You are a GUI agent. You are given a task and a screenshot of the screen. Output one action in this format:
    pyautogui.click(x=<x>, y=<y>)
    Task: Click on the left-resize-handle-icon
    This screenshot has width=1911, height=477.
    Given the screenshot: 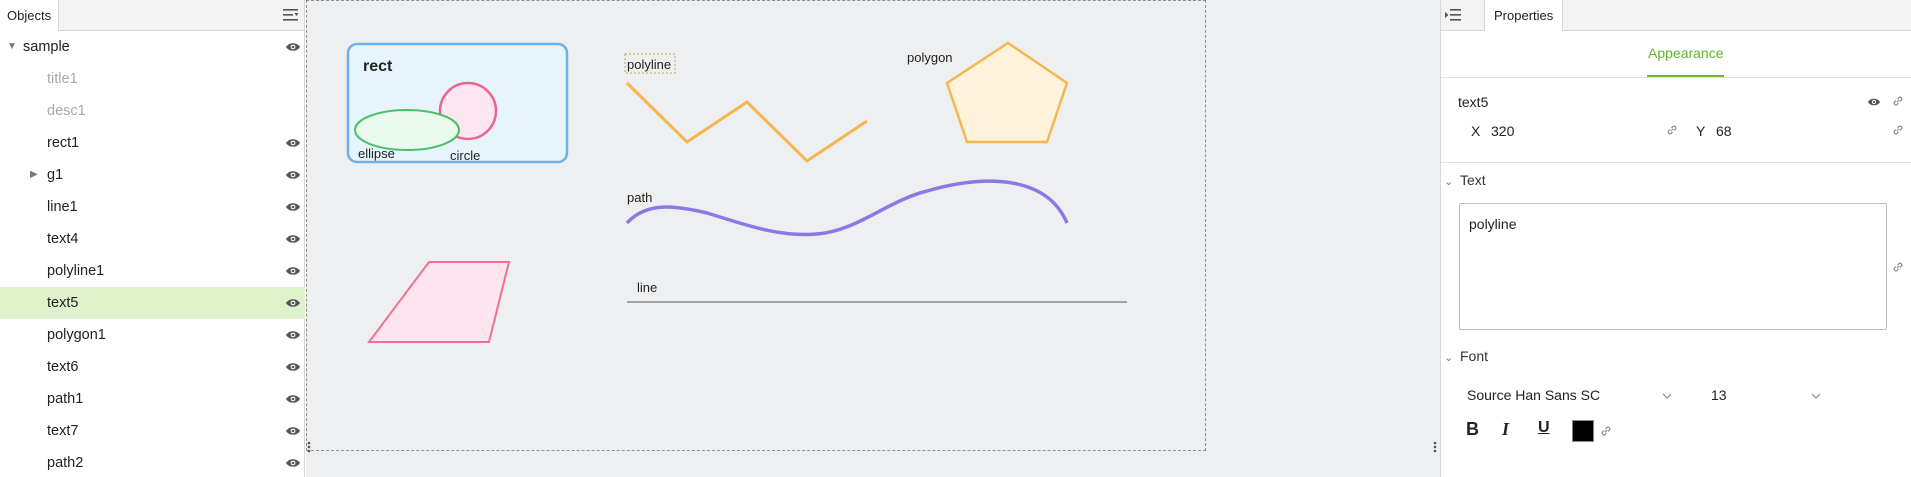 What is the action you would take?
    pyautogui.click(x=309, y=447)
    